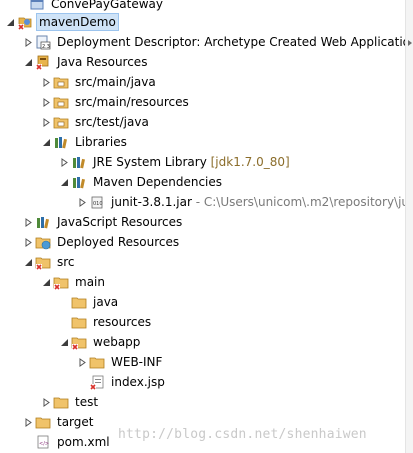 This screenshot has width=413, height=453. What do you see at coordinates (203, 142) in the screenshot?
I see `tree-item-libraries: Libraries` at bounding box center [203, 142].